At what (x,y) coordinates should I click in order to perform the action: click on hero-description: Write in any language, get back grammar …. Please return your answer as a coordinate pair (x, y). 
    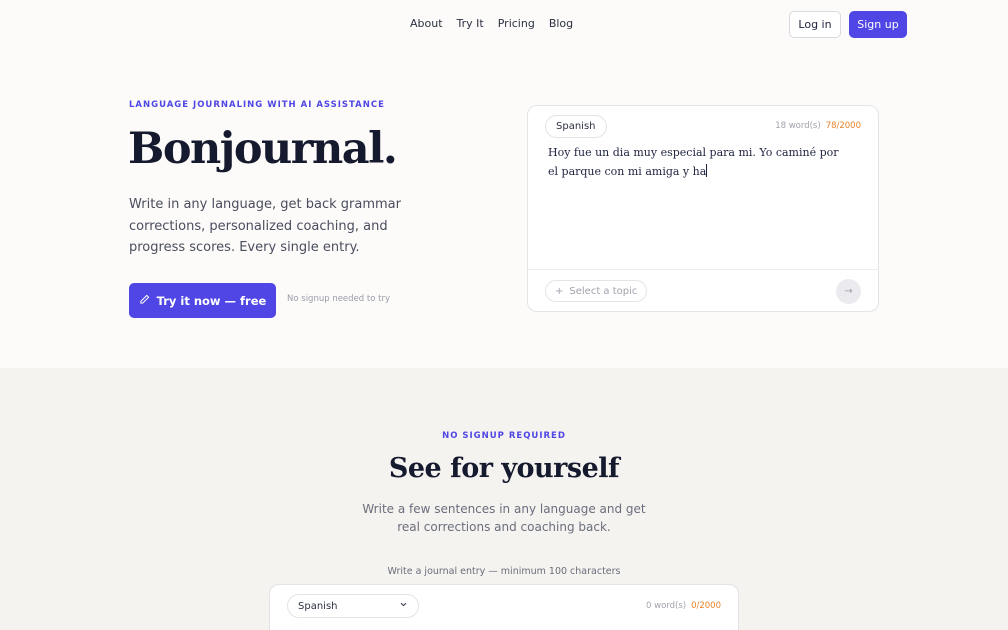
    Looking at the image, I should click on (265, 226).